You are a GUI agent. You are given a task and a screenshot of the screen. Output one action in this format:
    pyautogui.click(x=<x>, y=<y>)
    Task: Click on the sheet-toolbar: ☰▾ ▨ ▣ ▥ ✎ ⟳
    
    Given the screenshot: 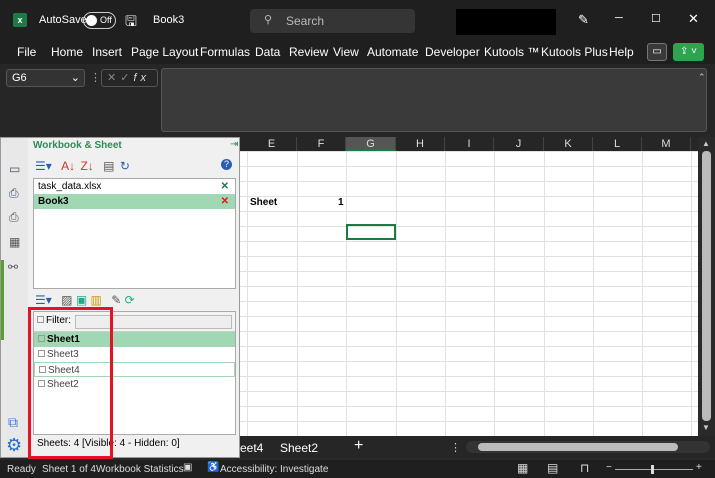 What is the action you would take?
    pyautogui.click(x=135, y=300)
    